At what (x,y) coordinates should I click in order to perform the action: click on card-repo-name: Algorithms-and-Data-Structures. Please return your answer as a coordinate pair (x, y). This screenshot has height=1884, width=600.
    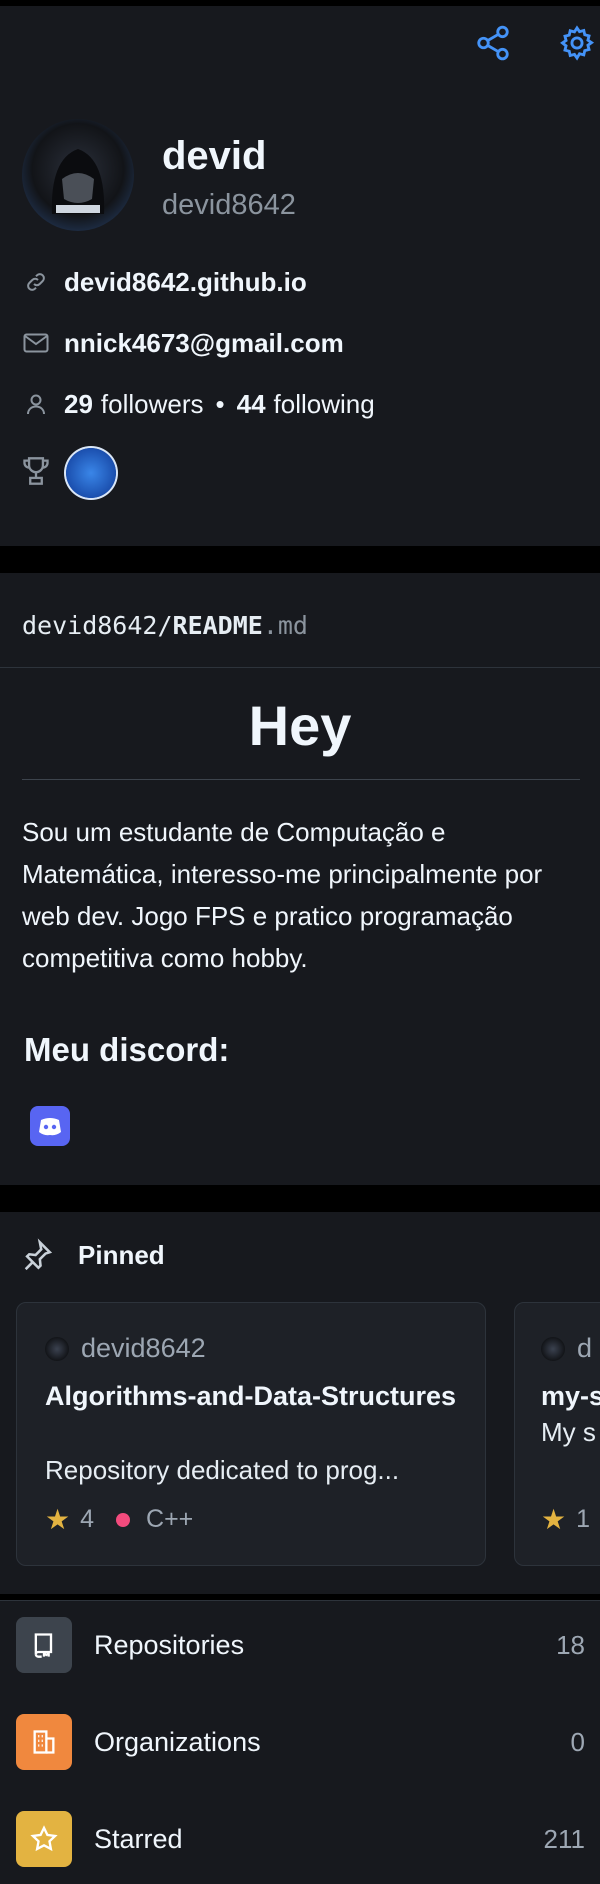
    Looking at the image, I should click on (260, 1396).